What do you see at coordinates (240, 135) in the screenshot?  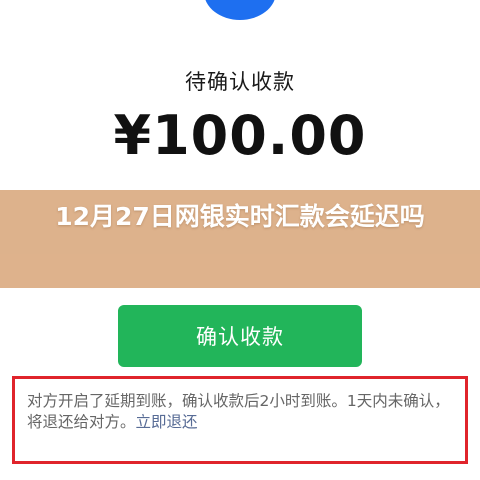 I see `amount-display: ¥100.00` at bounding box center [240, 135].